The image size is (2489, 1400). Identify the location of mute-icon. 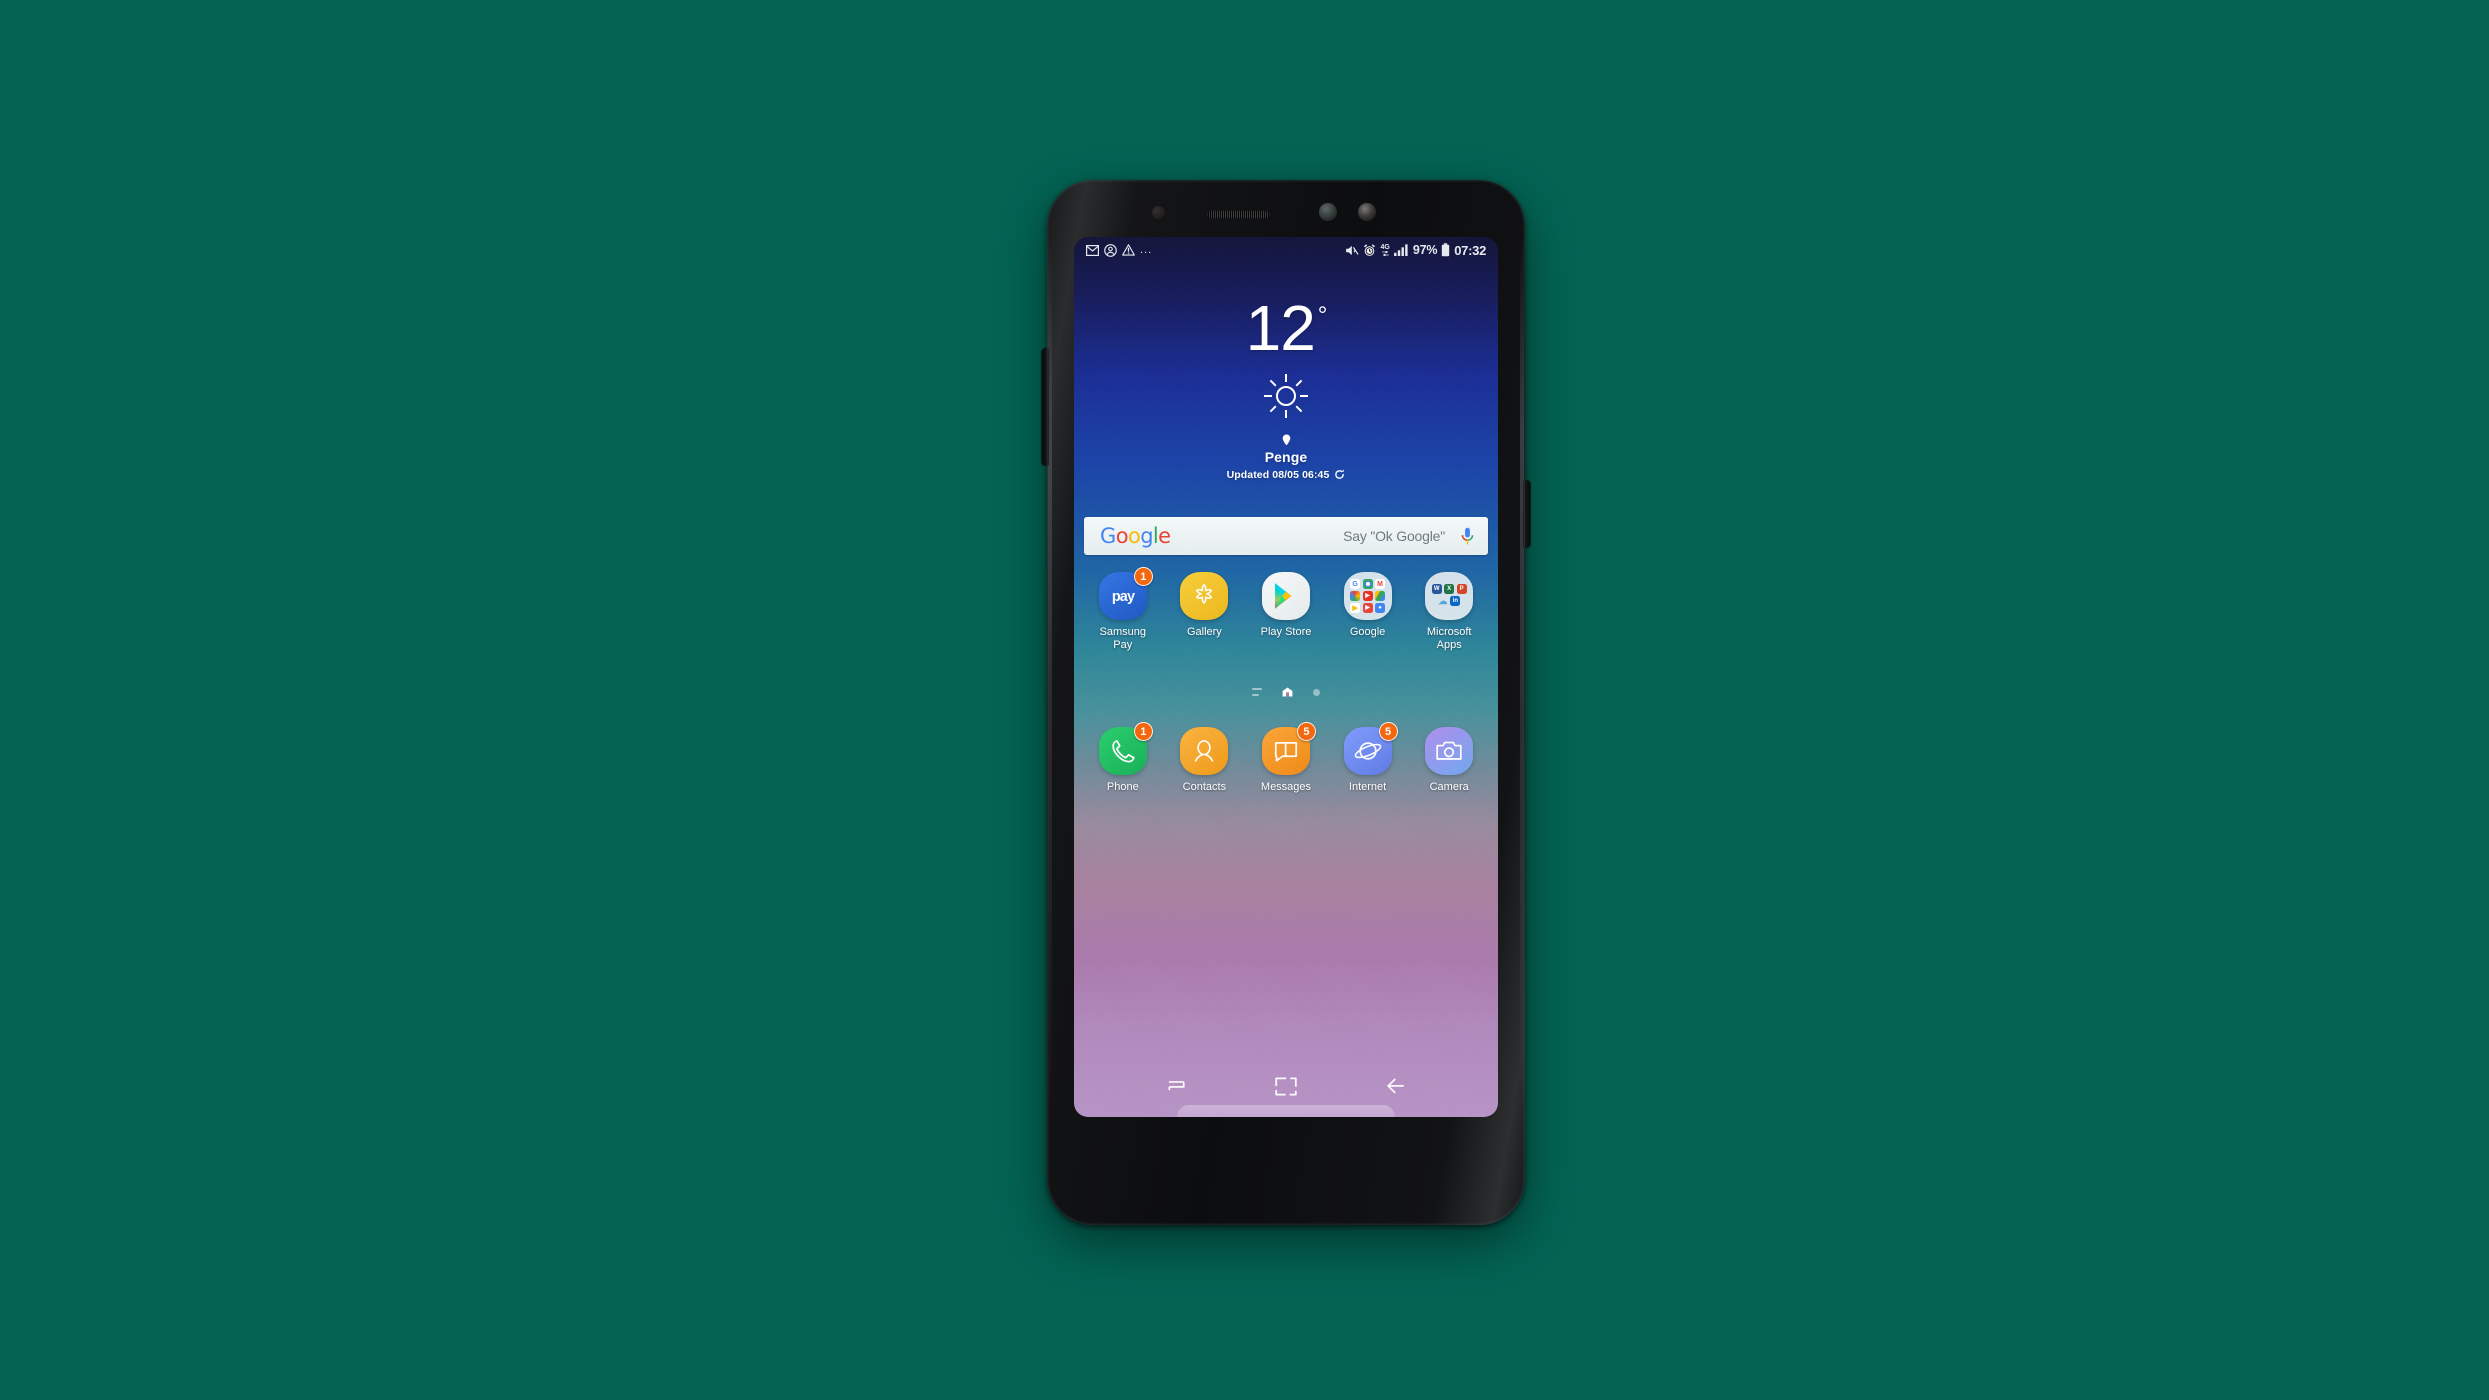
(1353, 250).